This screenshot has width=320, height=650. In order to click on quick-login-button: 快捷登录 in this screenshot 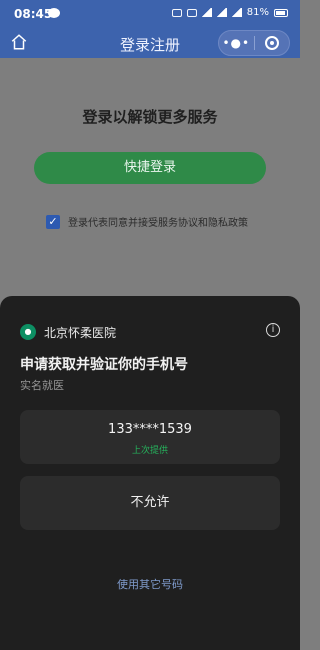, I will do `click(150, 168)`.